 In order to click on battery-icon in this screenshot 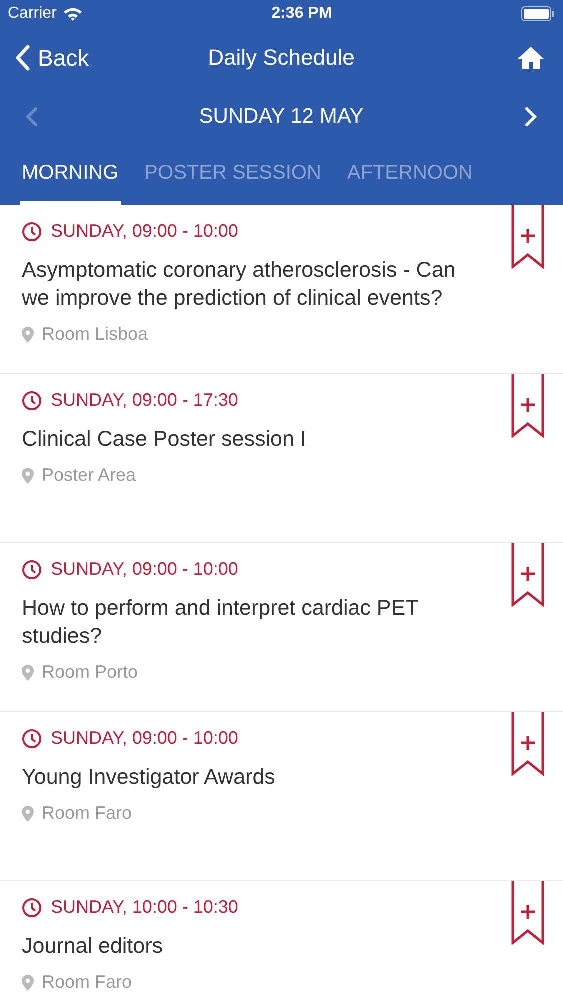, I will do `click(537, 14)`.